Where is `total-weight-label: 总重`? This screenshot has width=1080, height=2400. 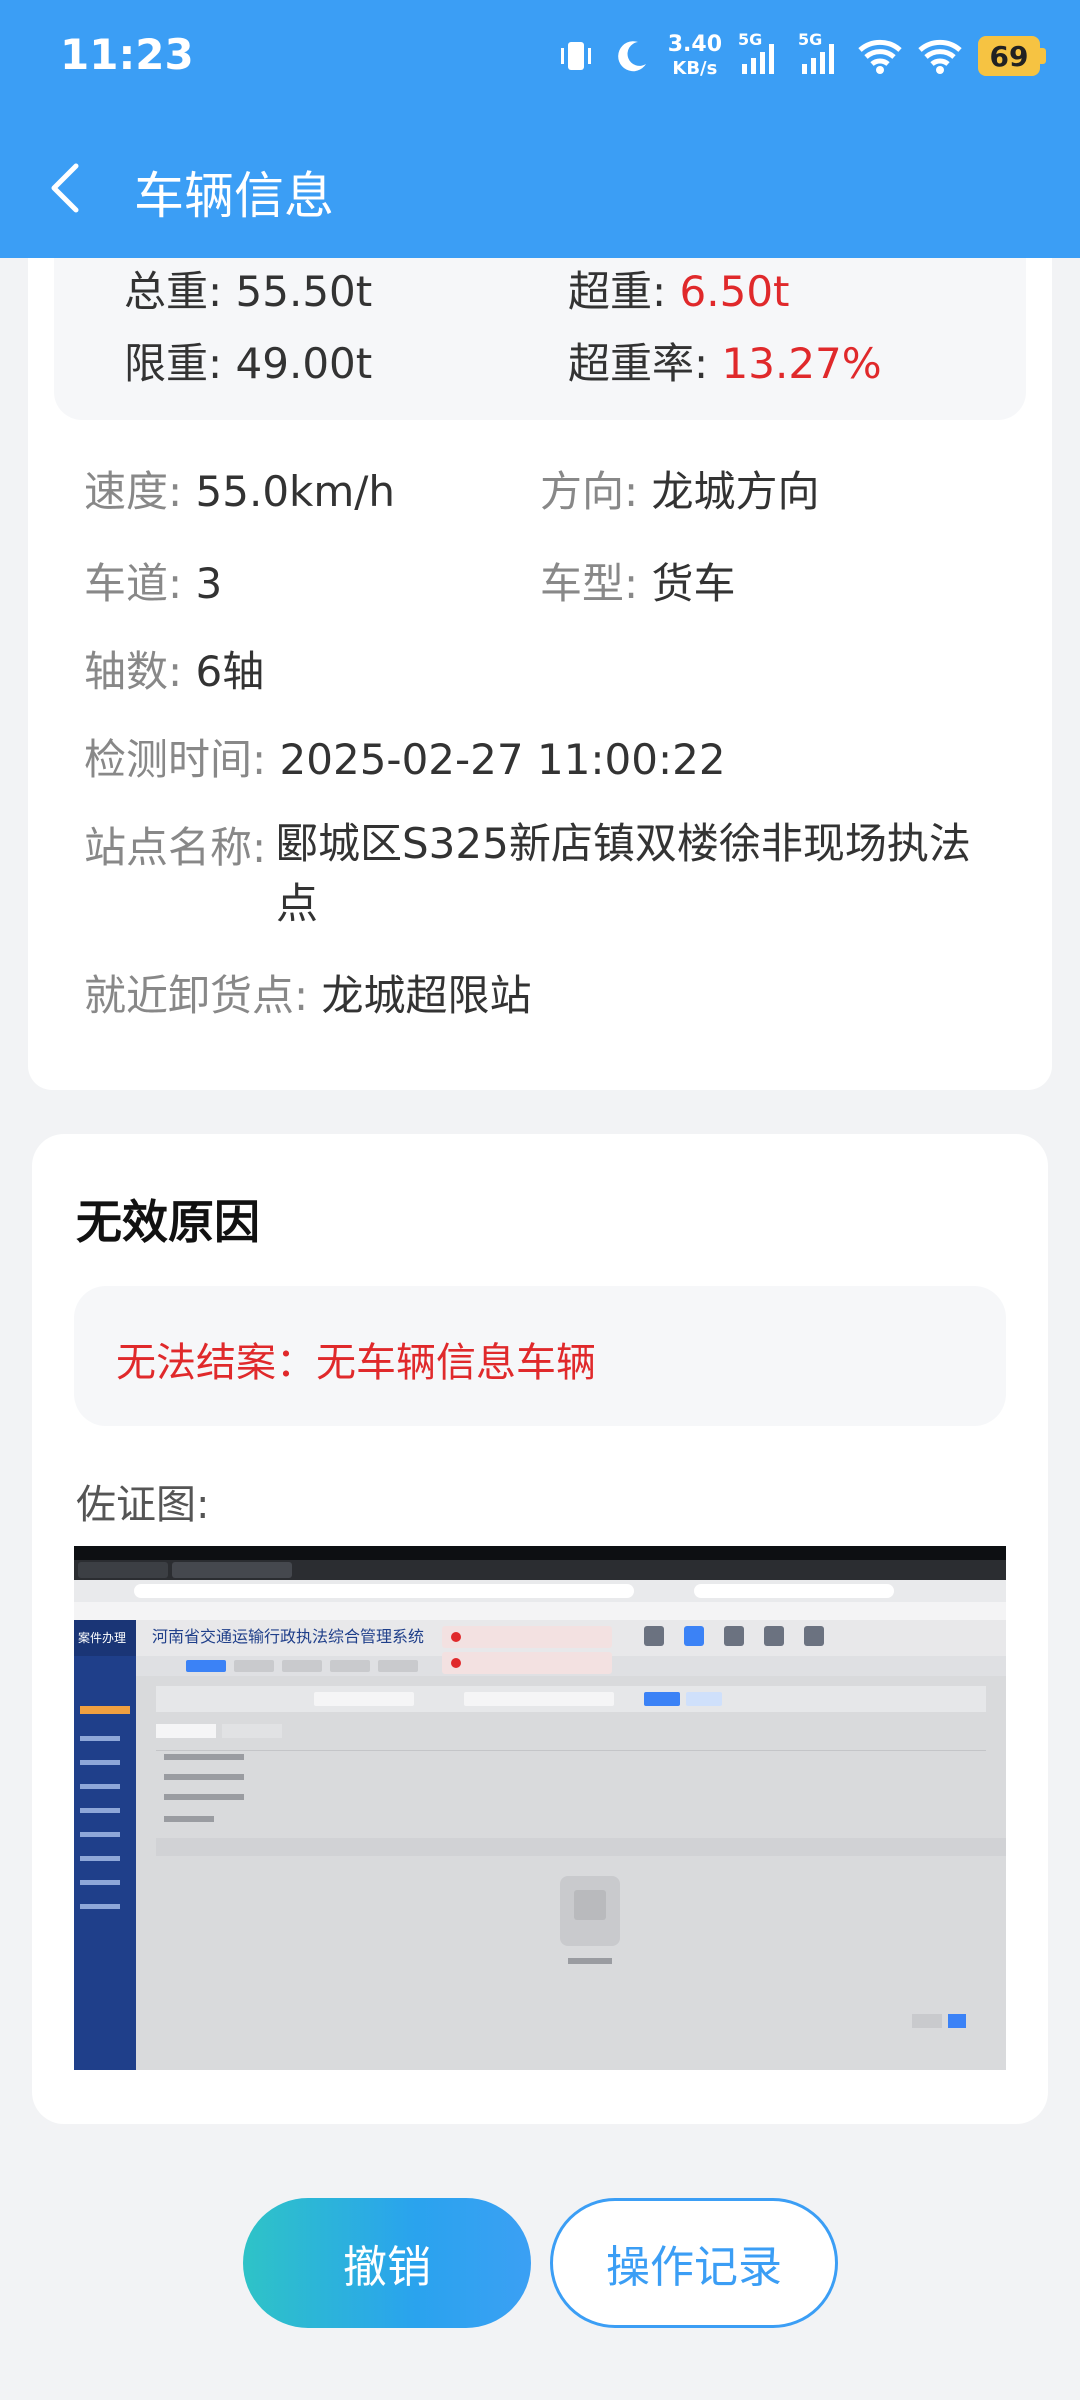
total-weight-label: 总重 is located at coordinates (166, 291).